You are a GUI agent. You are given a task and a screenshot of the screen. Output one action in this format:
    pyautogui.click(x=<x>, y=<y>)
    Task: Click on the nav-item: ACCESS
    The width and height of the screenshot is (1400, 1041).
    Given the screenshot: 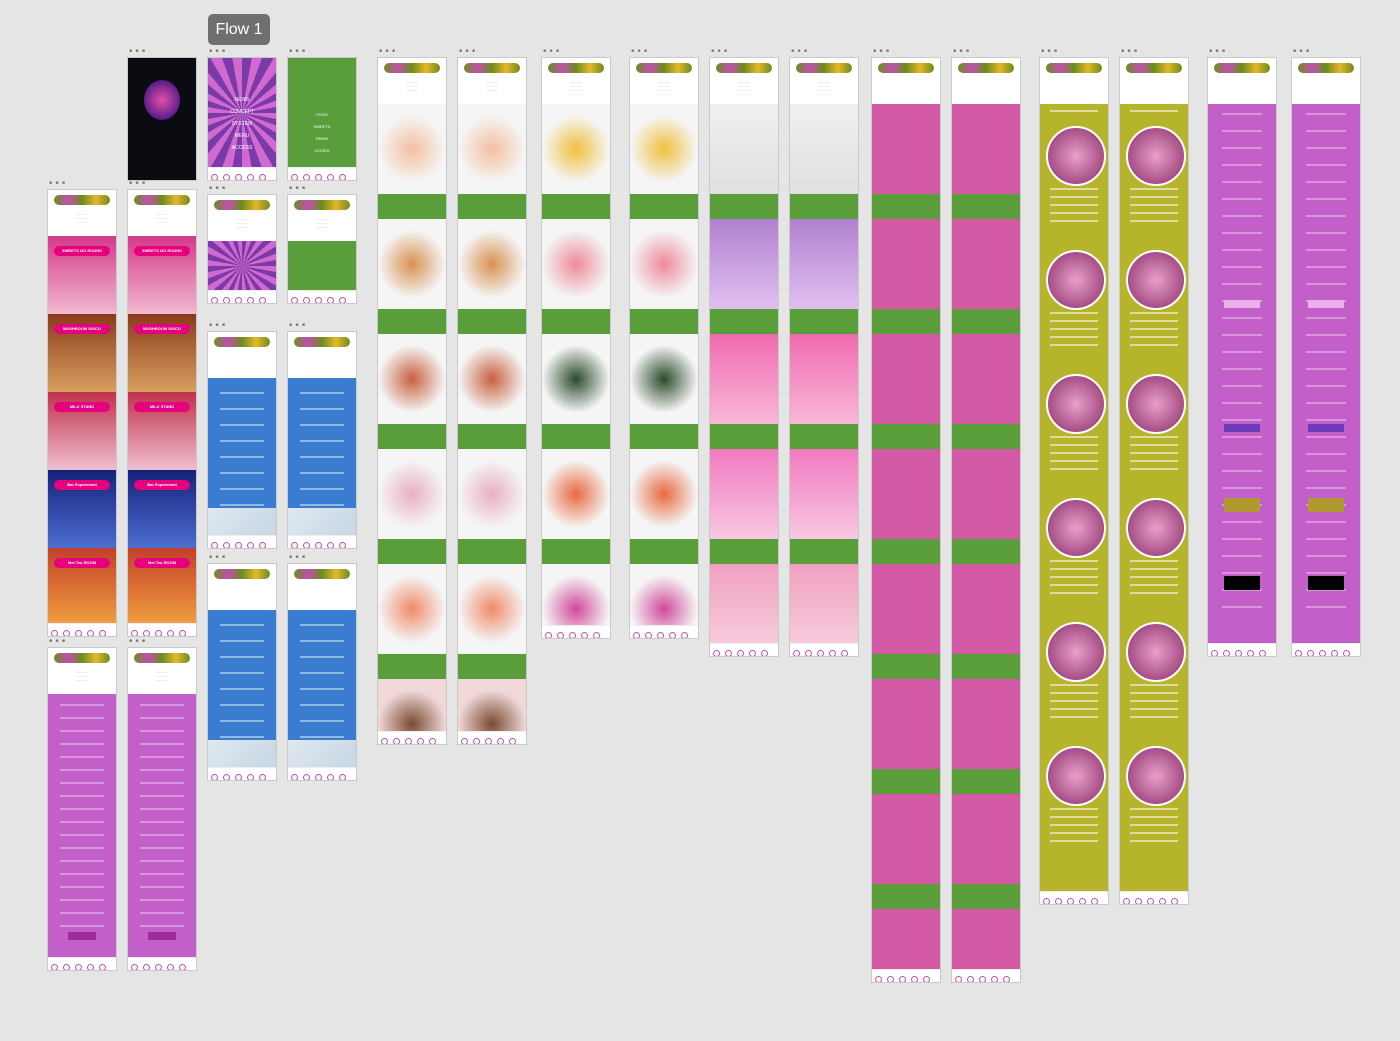 What is the action you would take?
    pyautogui.click(x=242, y=148)
    